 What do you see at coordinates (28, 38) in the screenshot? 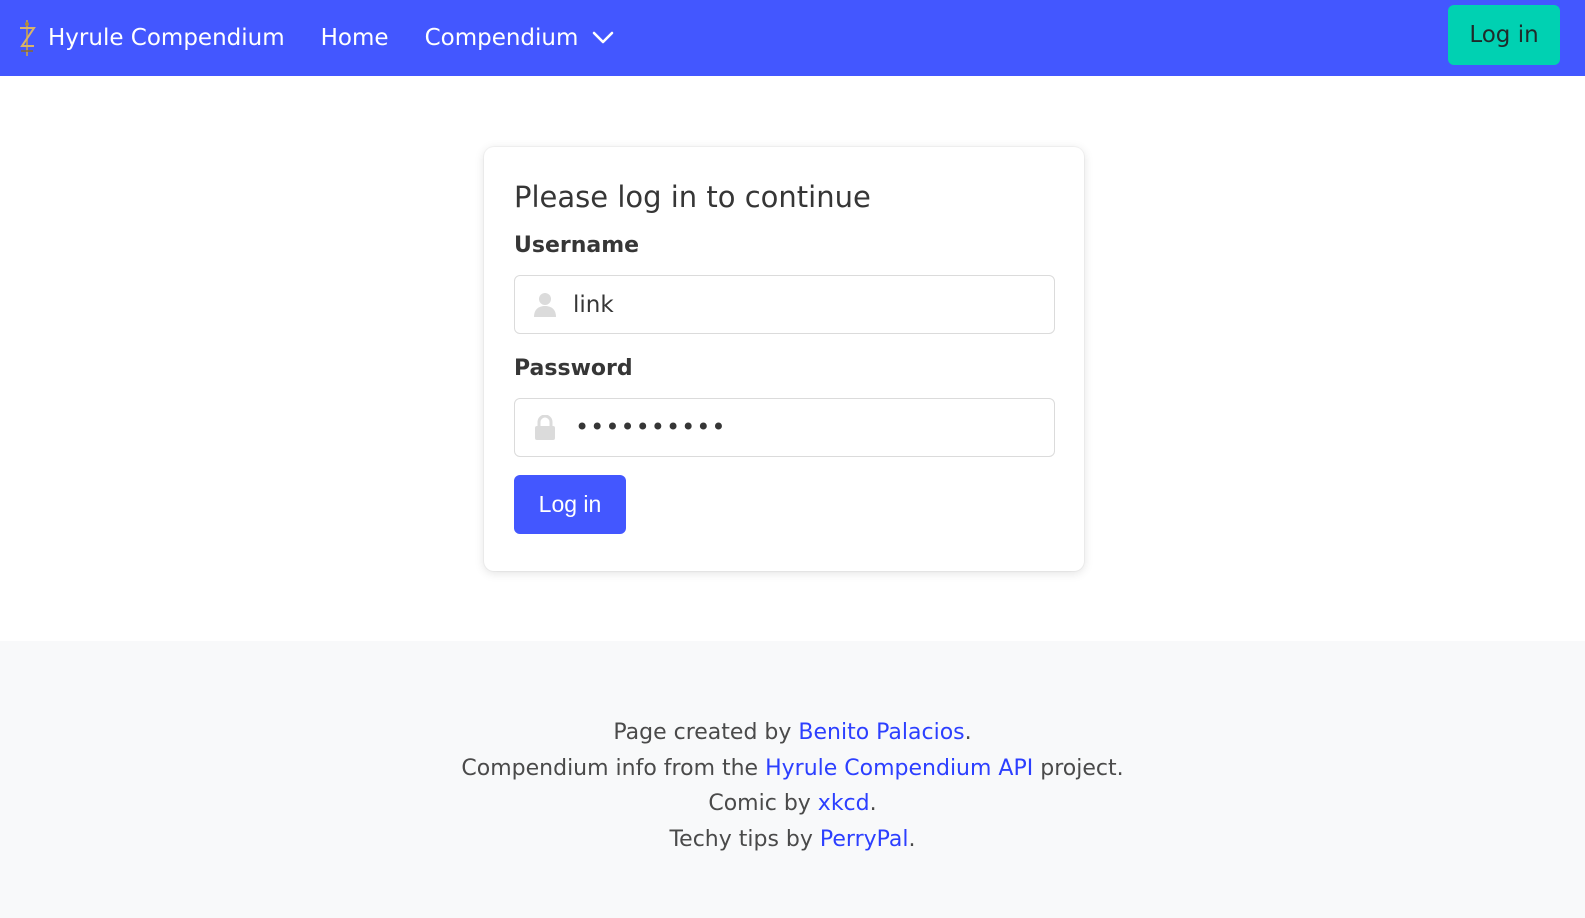
I see `master-sword-icon` at bounding box center [28, 38].